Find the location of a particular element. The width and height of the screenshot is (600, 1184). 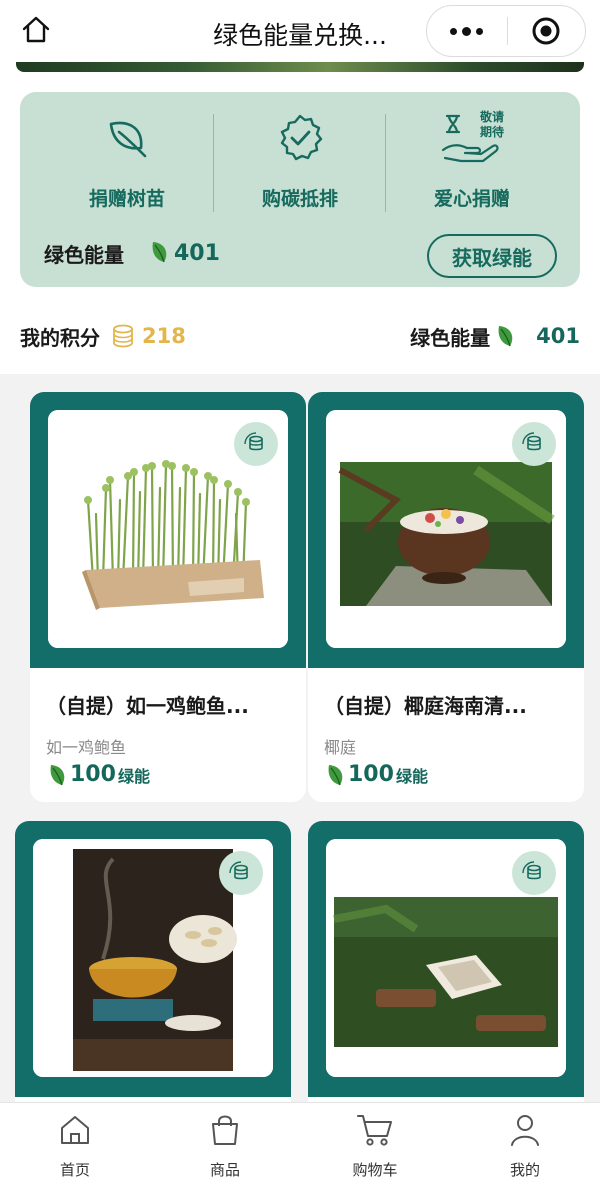

coming-soon-badge: 敬请期待 is located at coordinates (492, 124).